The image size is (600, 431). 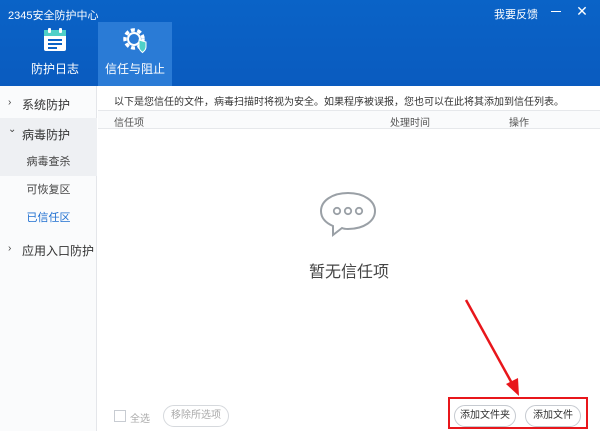 What do you see at coordinates (348, 214) in the screenshot?
I see `chat-bubble-icon` at bounding box center [348, 214].